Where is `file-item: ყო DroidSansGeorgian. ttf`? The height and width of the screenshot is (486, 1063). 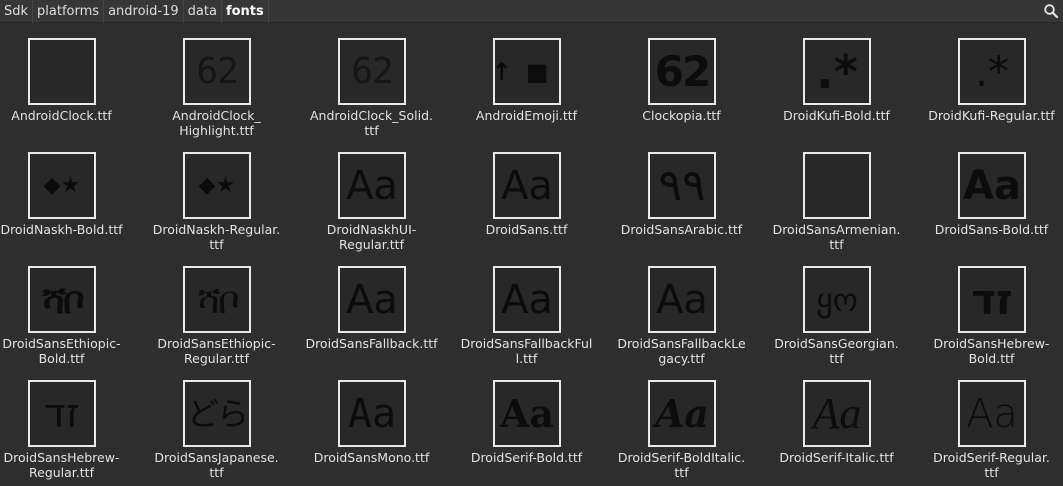 file-item: ყო DroidSansGeorgian. ttf is located at coordinates (836, 308).